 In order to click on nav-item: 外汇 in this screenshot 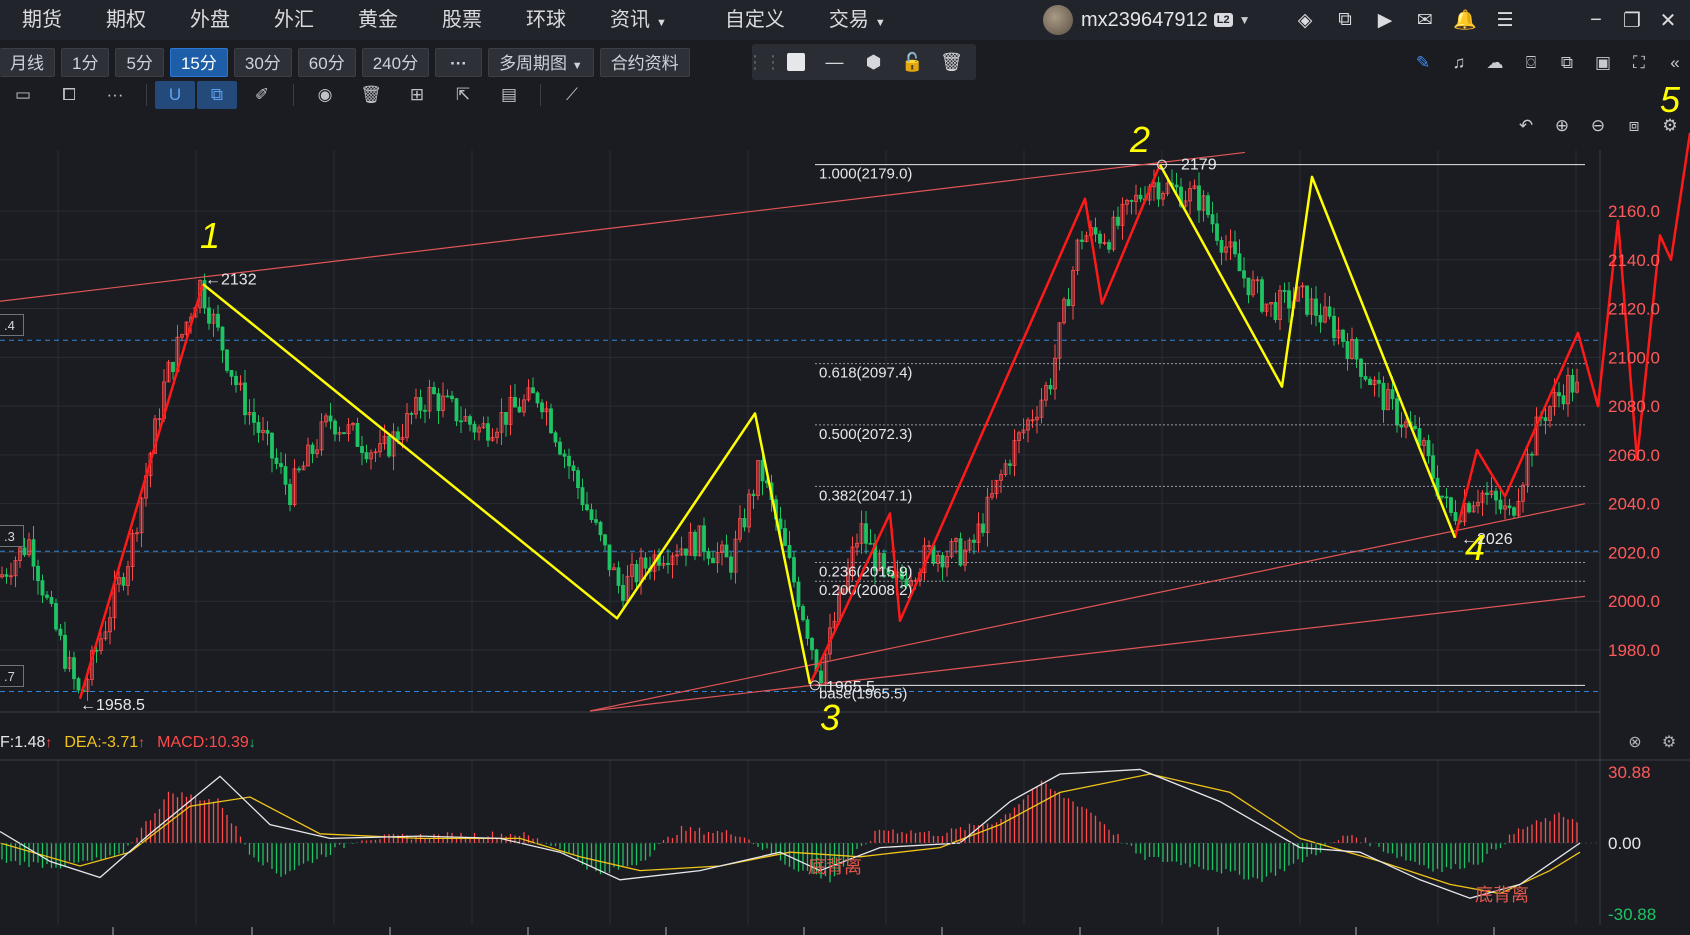, I will do `click(294, 20)`.